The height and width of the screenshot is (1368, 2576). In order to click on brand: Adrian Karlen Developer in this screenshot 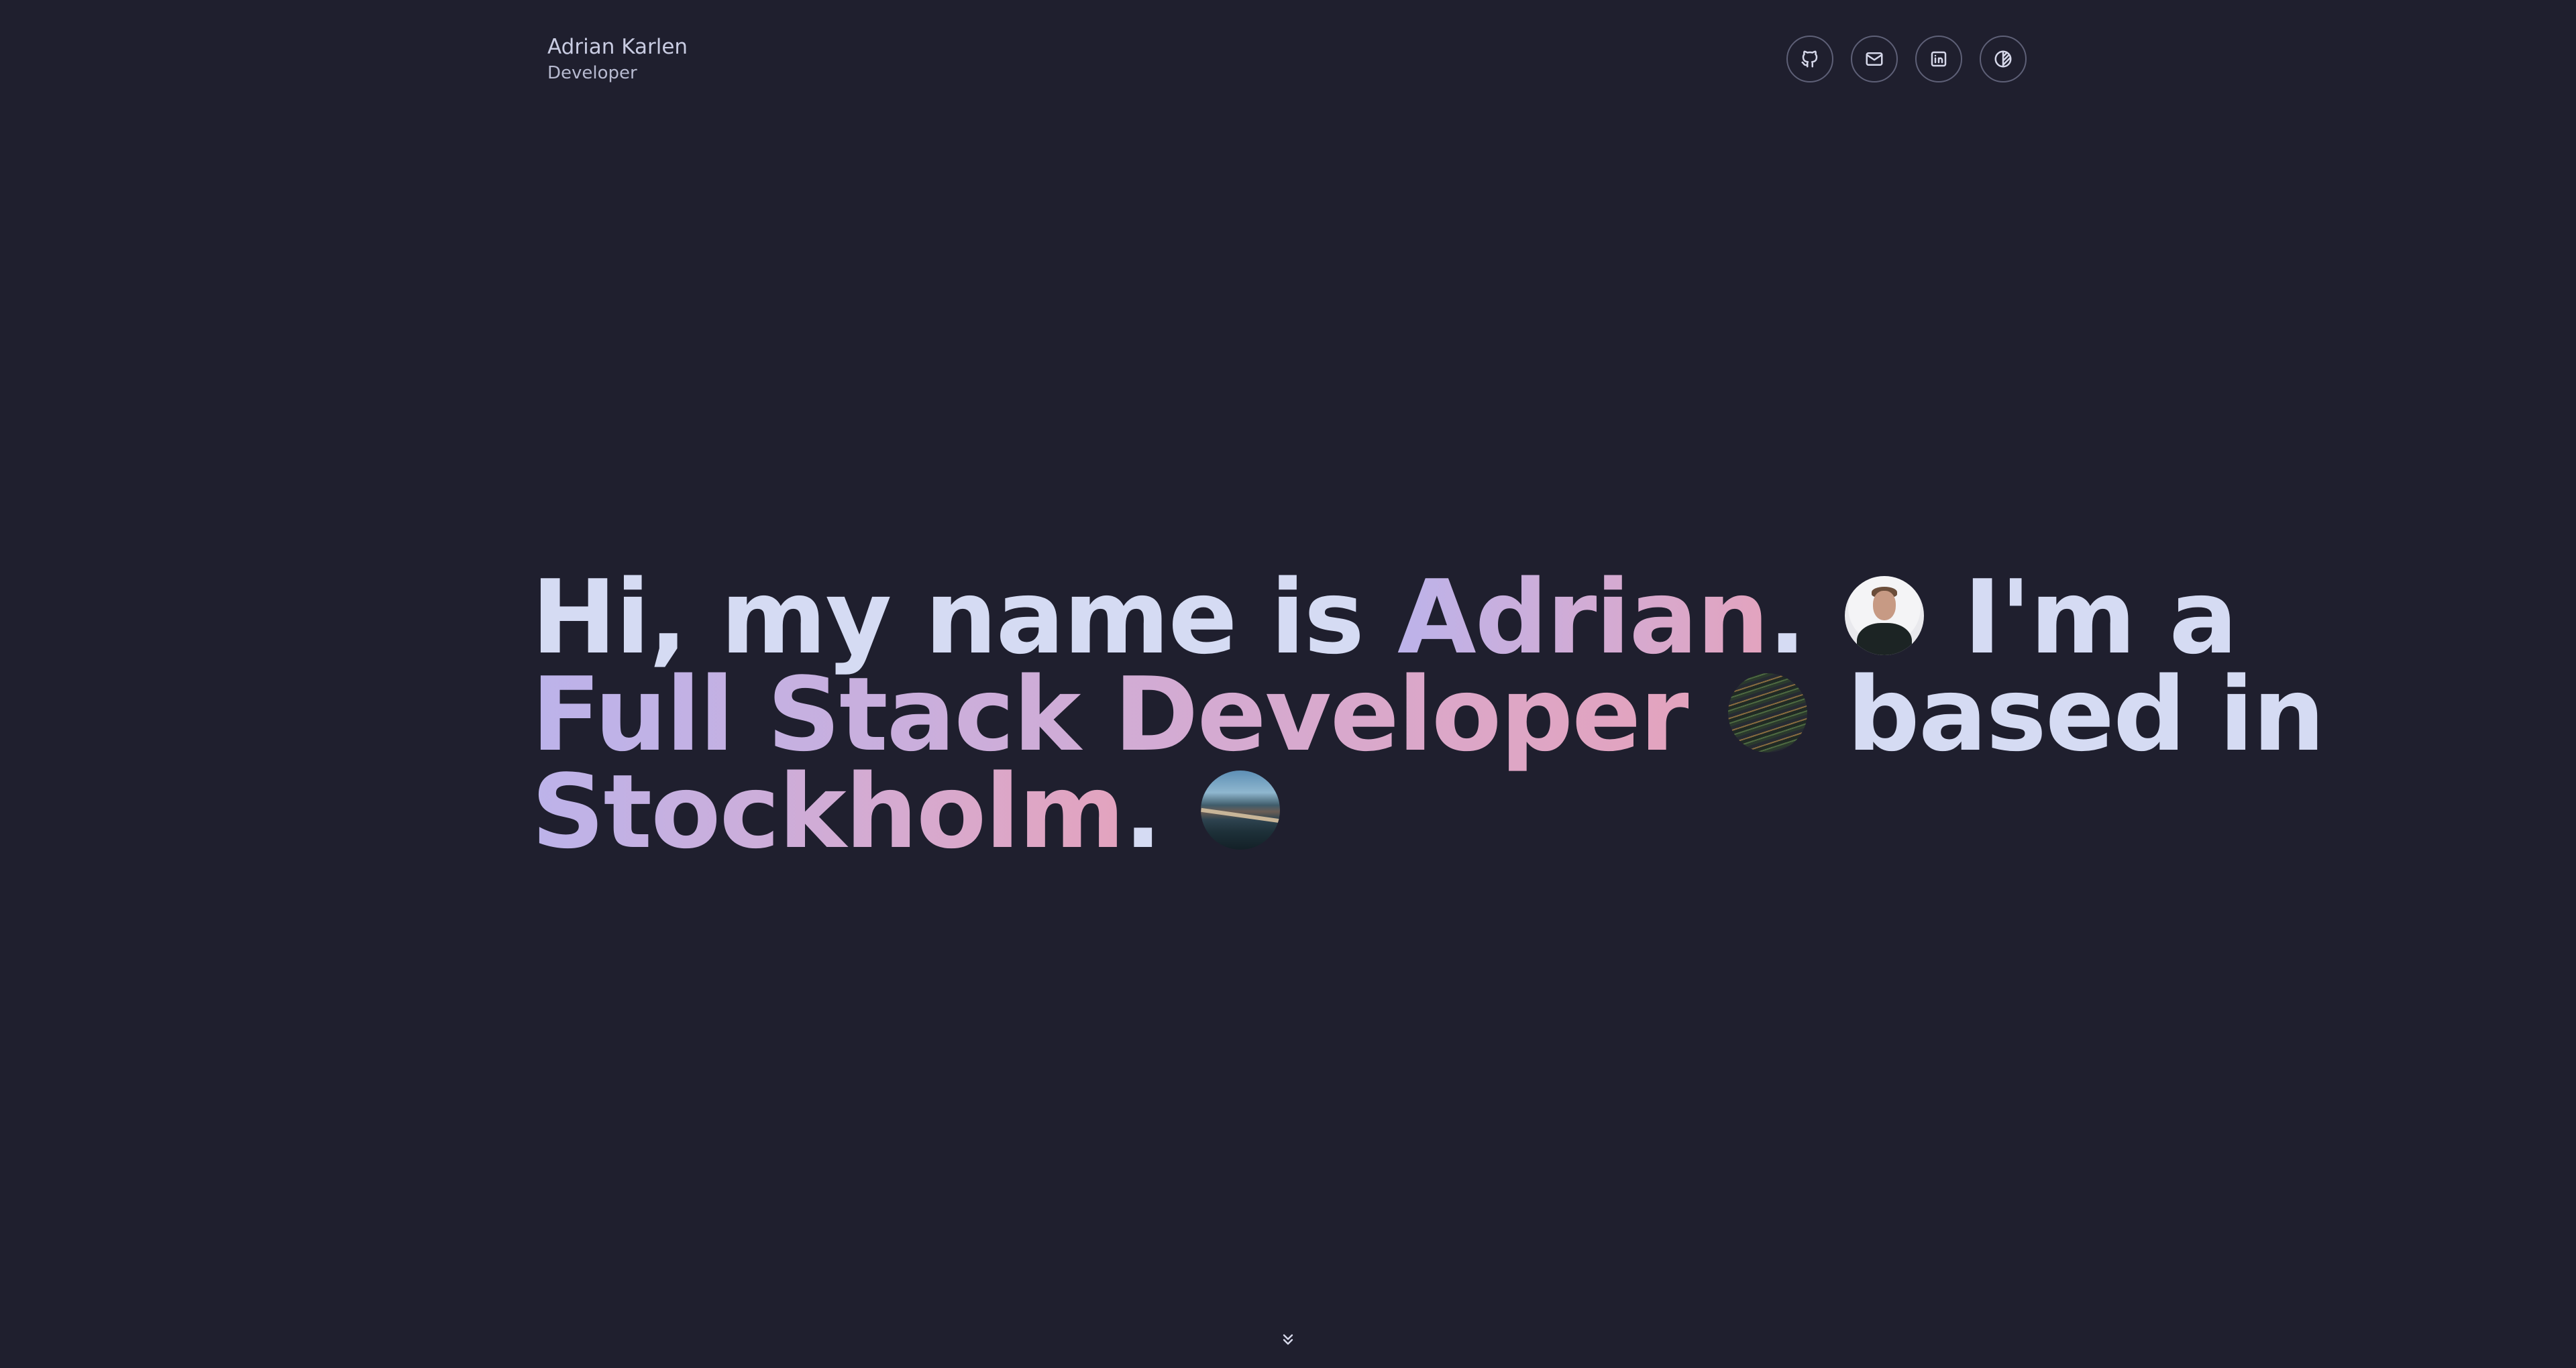, I will do `click(617, 60)`.